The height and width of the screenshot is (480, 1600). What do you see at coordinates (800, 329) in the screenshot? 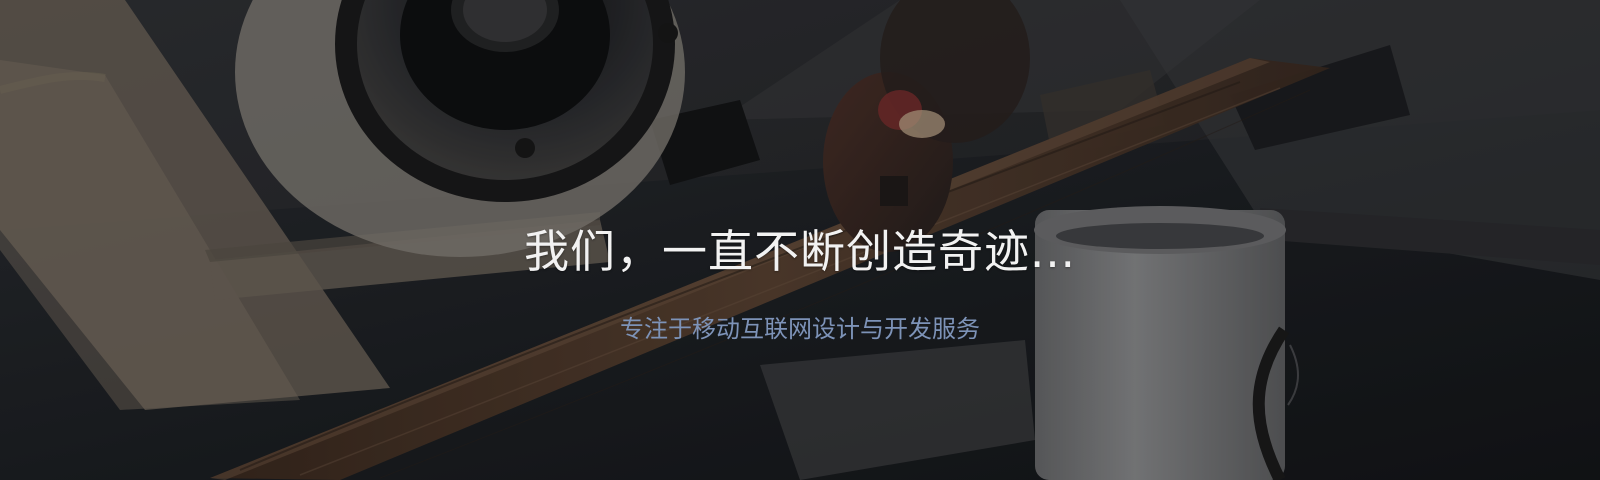
I see `hero-subtitle: 专注于移动互联网设计与开发服务` at bounding box center [800, 329].